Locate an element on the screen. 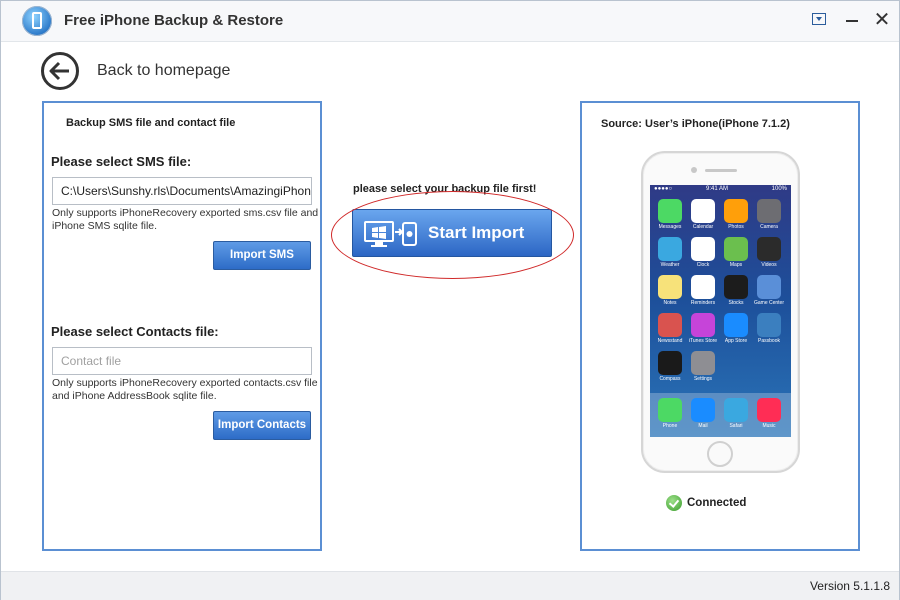  start-import-button: Start Import is located at coordinates (452, 233).